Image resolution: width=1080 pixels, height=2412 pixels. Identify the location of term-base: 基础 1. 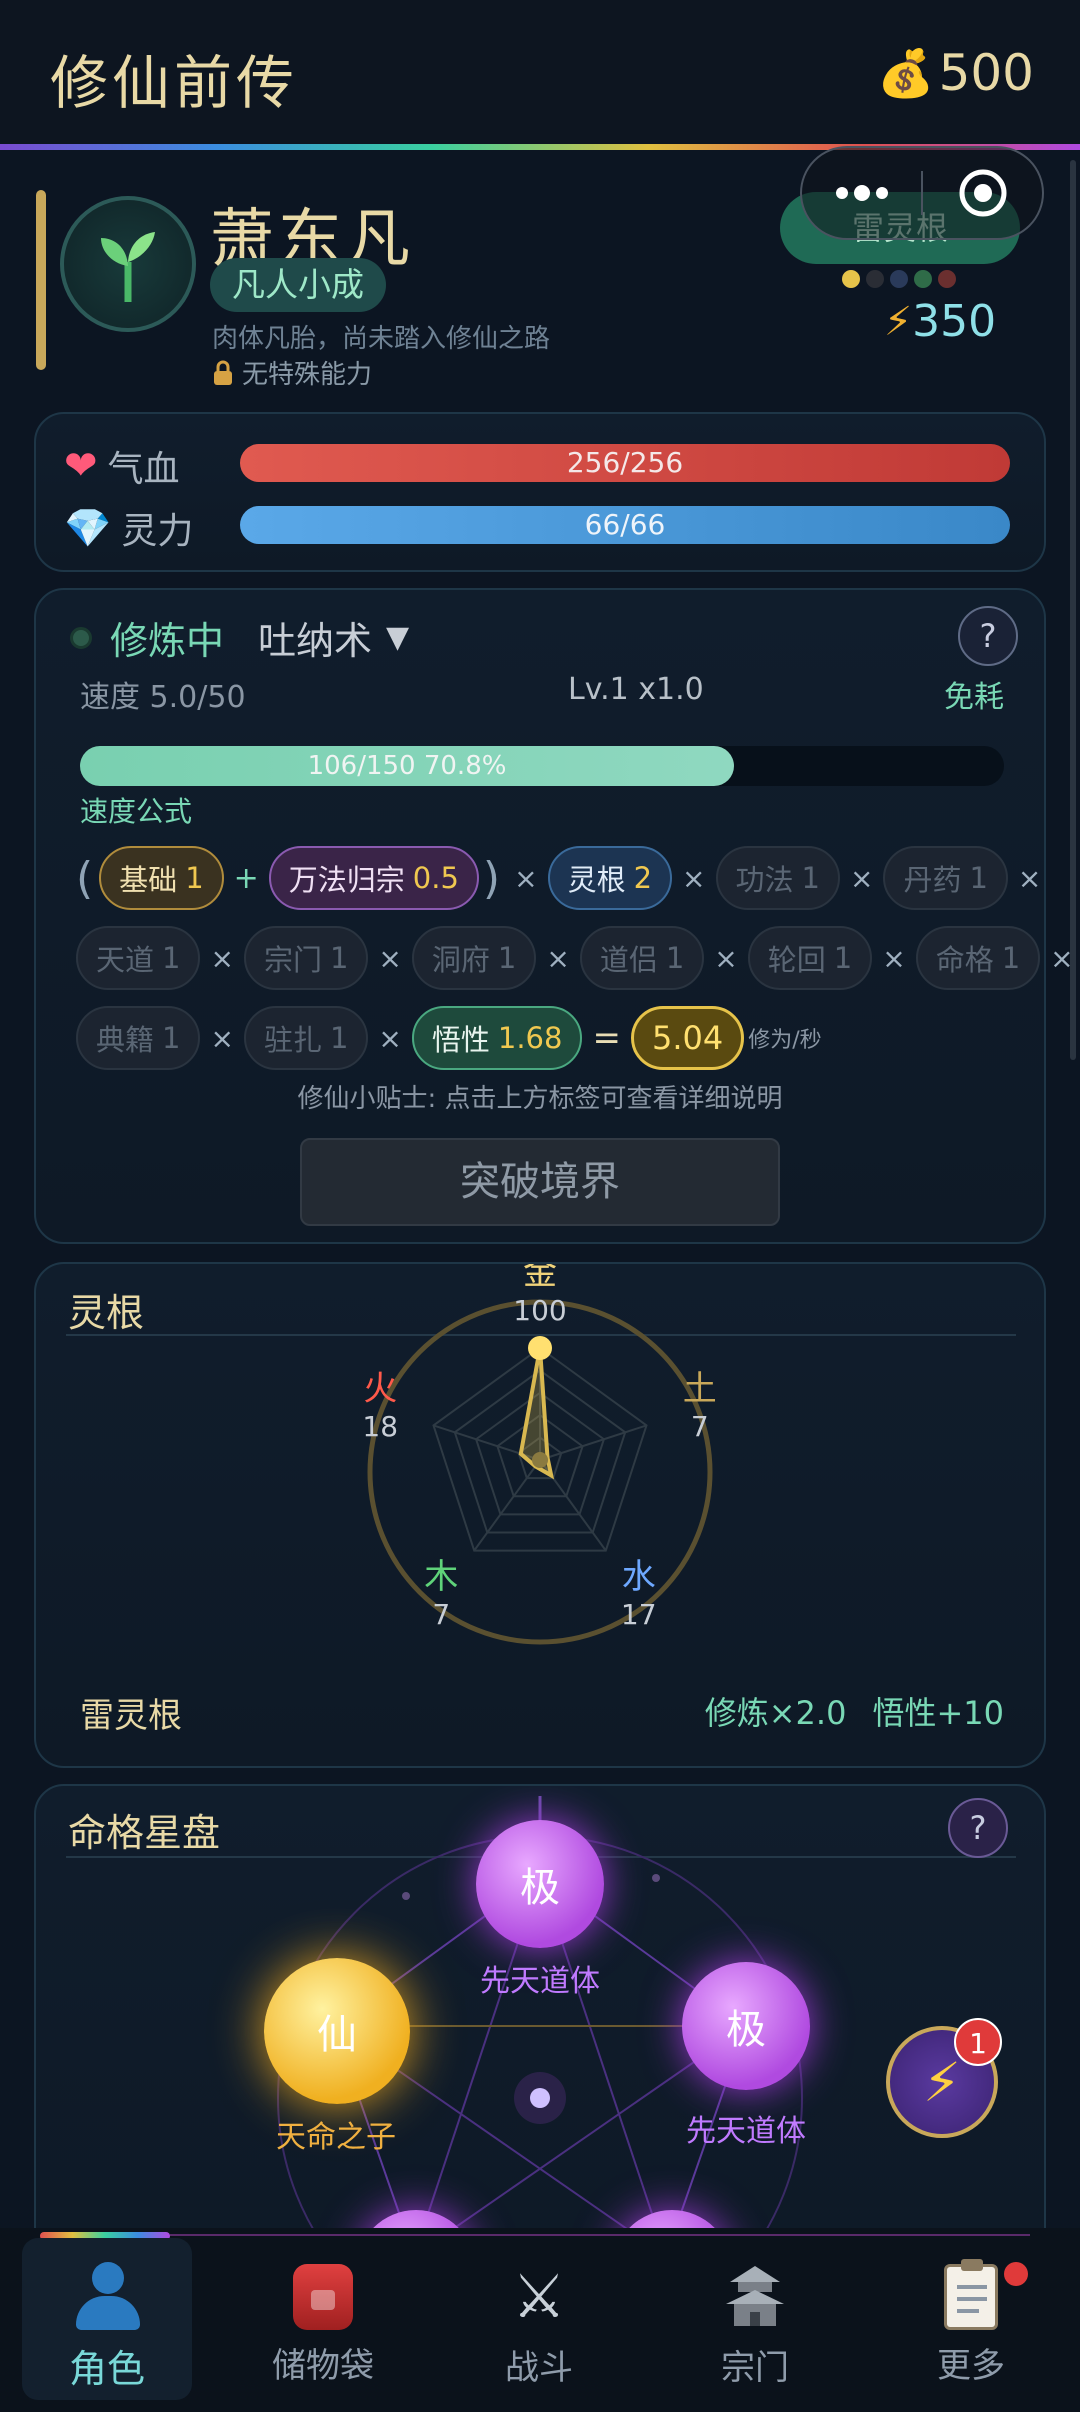
(161, 878).